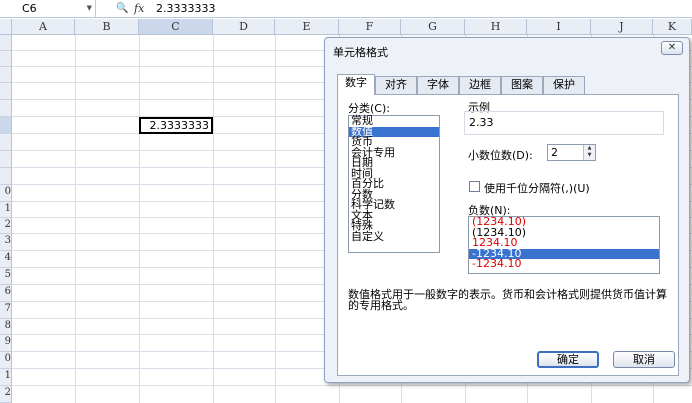 The image size is (692, 403). What do you see at coordinates (571, 152) in the screenshot?
I see `decimal-places-stepper: 2 ▲ ▼` at bounding box center [571, 152].